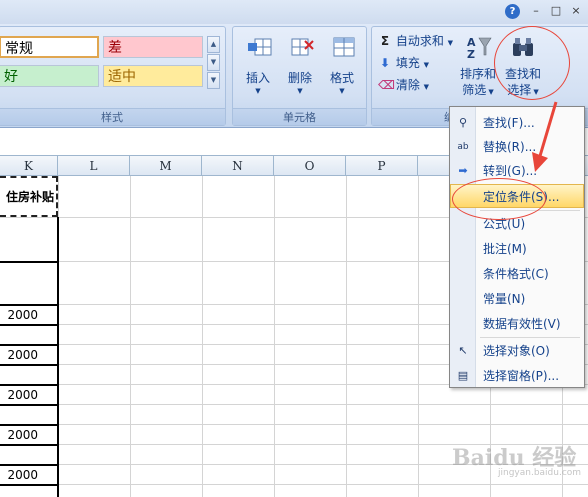  Describe the element at coordinates (385, 63) in the screenshot. I see `fill-down-icon: ⬇` at that location.